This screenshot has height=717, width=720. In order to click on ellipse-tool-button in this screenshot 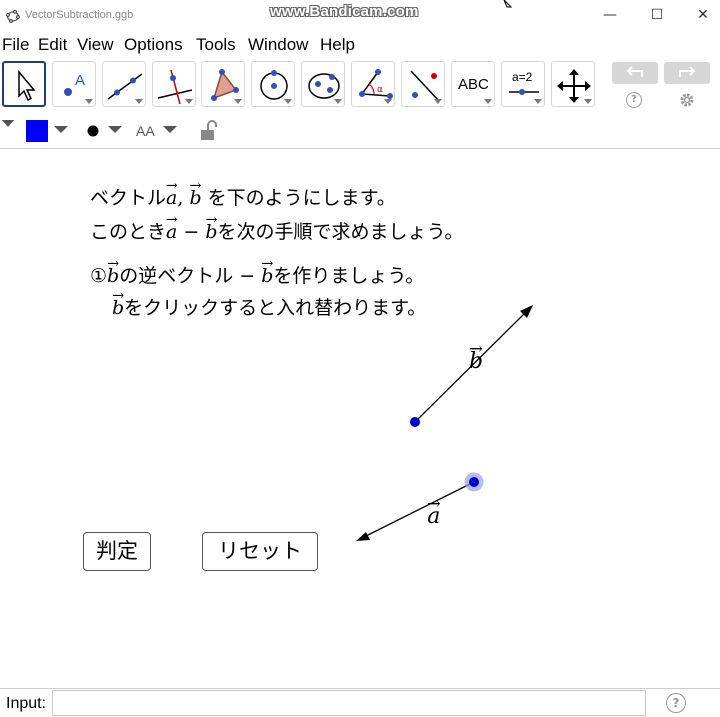, I will do `click(323, 84)`.